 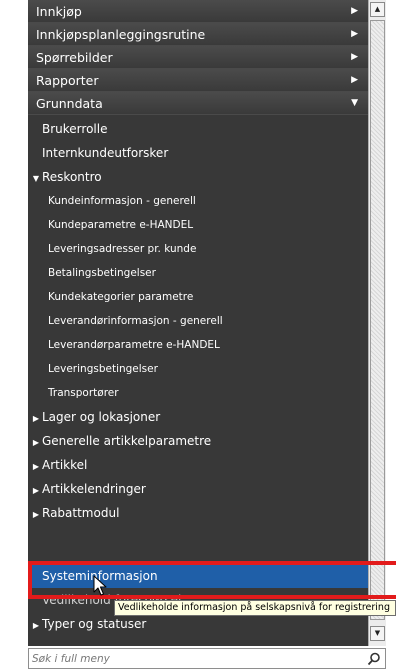 What do you see at coordinates (198, 225) in the screenshot?
I see `menu-item-kundeparametre-ehandel: Kundeparametre e-HANDEL` at bounding box center [198, 225].